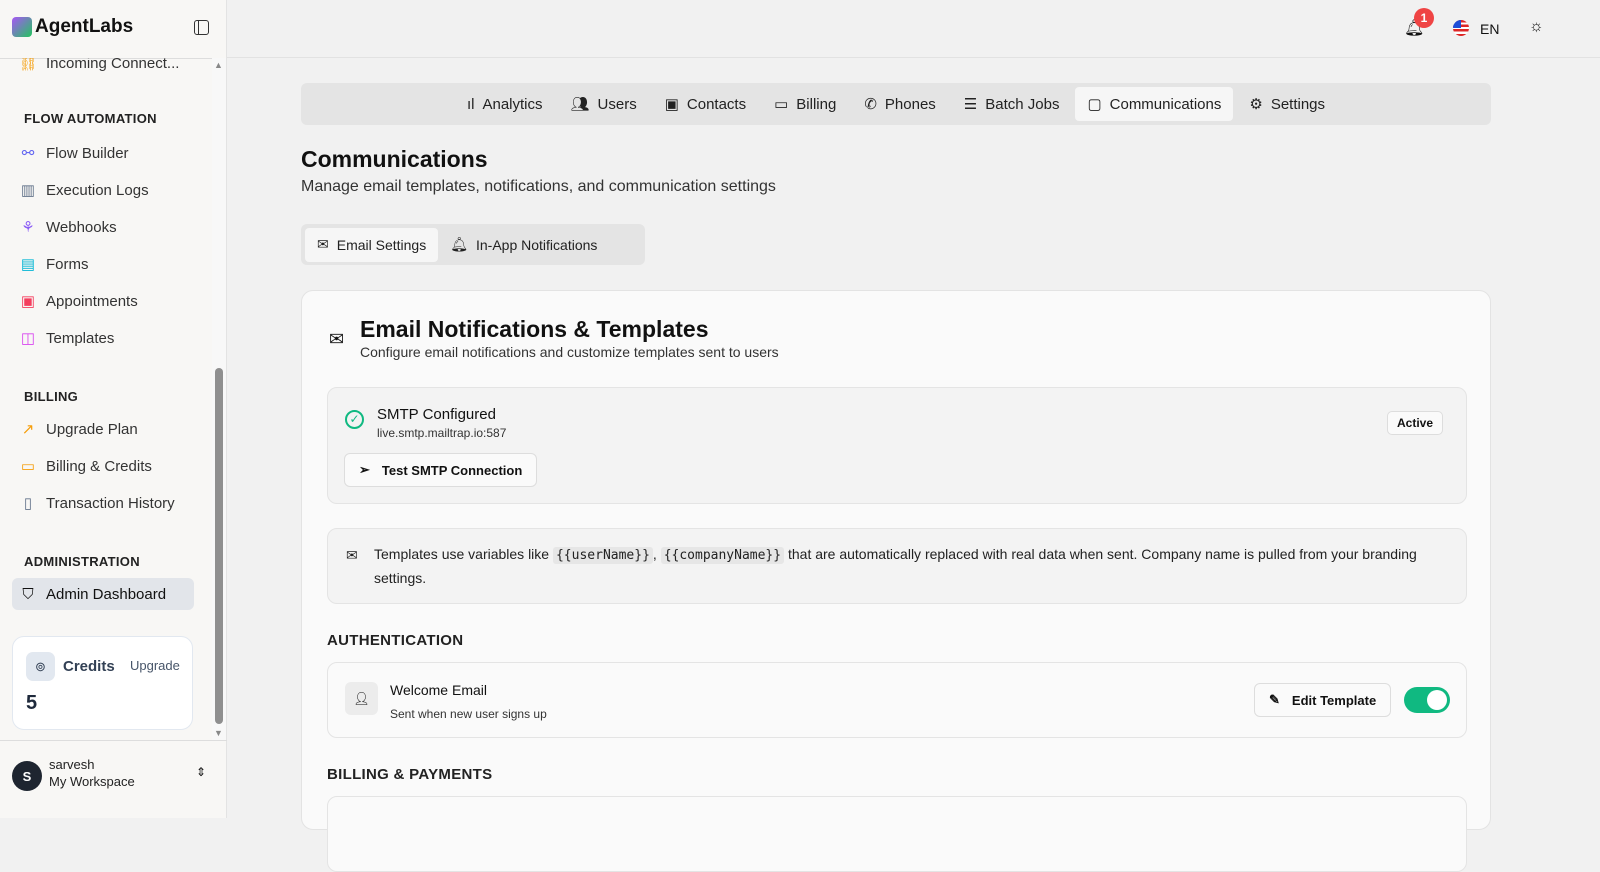  I want to click on tab-users: 👥︎ Users, so click(604, 104).